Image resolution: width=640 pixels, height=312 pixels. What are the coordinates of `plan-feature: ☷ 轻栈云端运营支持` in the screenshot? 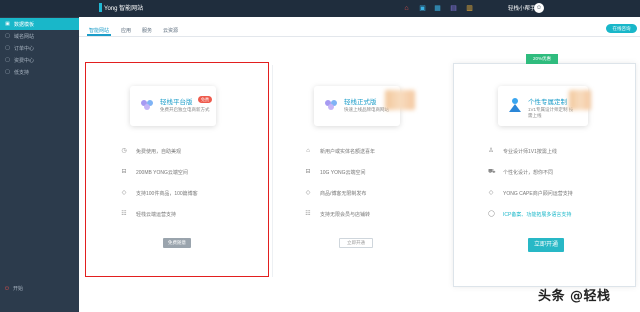 It's located at (148, 214).